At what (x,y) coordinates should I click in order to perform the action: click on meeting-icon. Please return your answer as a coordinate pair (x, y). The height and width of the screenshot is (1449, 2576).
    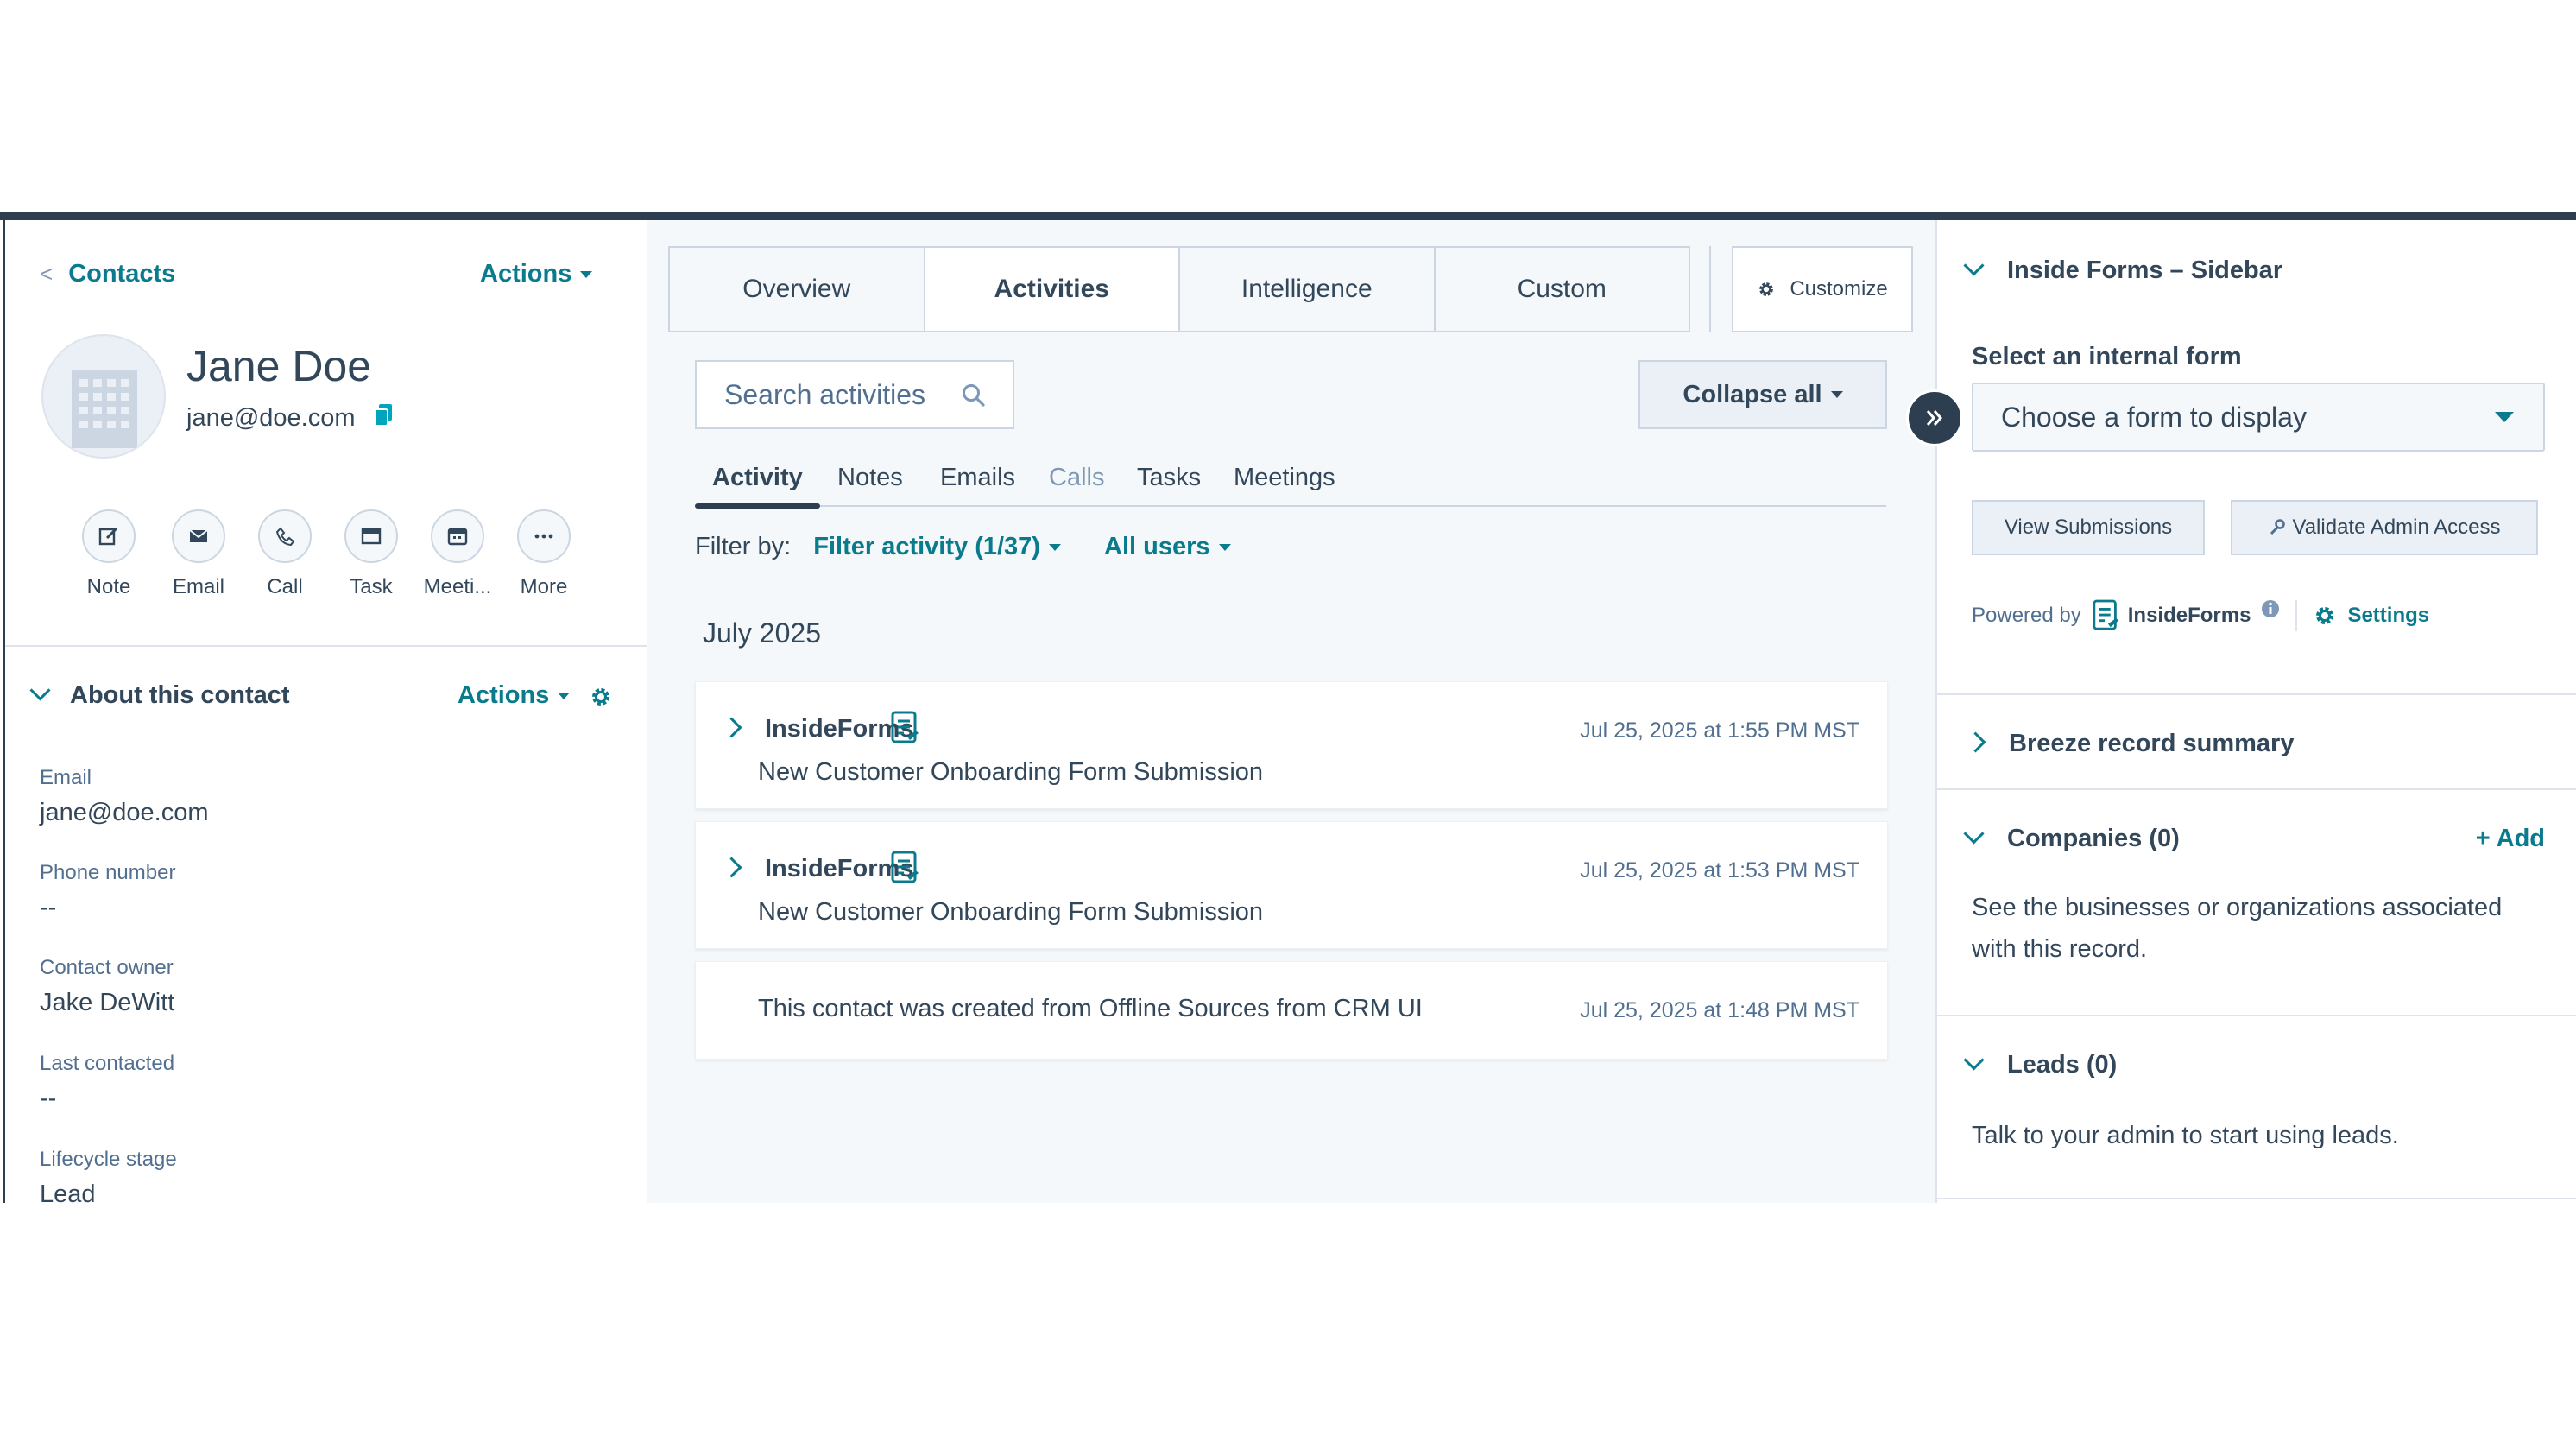
    Looking at the image, I should click on (457, 537).